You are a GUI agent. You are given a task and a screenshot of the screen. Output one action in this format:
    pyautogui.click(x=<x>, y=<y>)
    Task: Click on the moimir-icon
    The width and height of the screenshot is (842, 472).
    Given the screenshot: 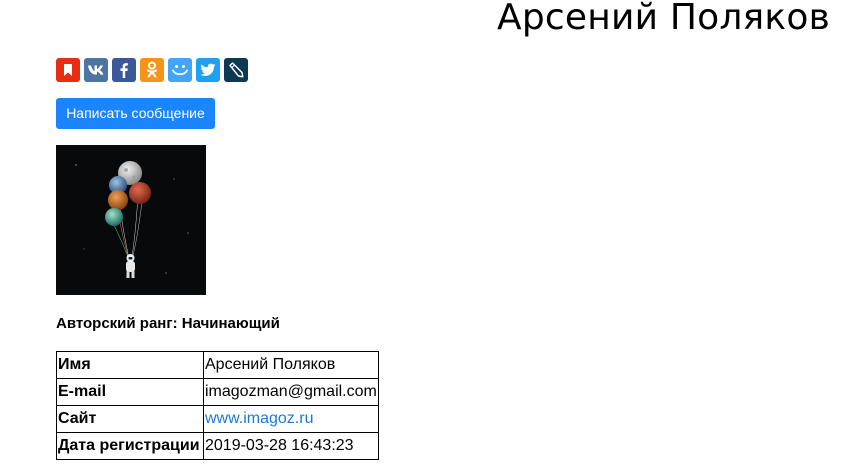 What is the action you would take?
    pyautogui.click(x=180, y=70)
    